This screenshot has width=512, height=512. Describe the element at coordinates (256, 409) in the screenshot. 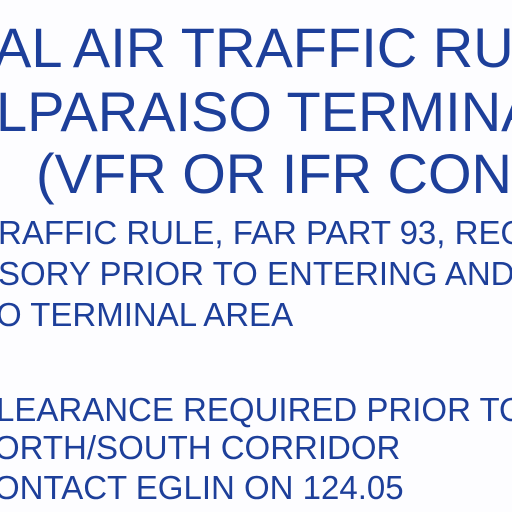

I see `clearance-line-1: LEARANCE REQUIRED PRIOR TO` at that location.